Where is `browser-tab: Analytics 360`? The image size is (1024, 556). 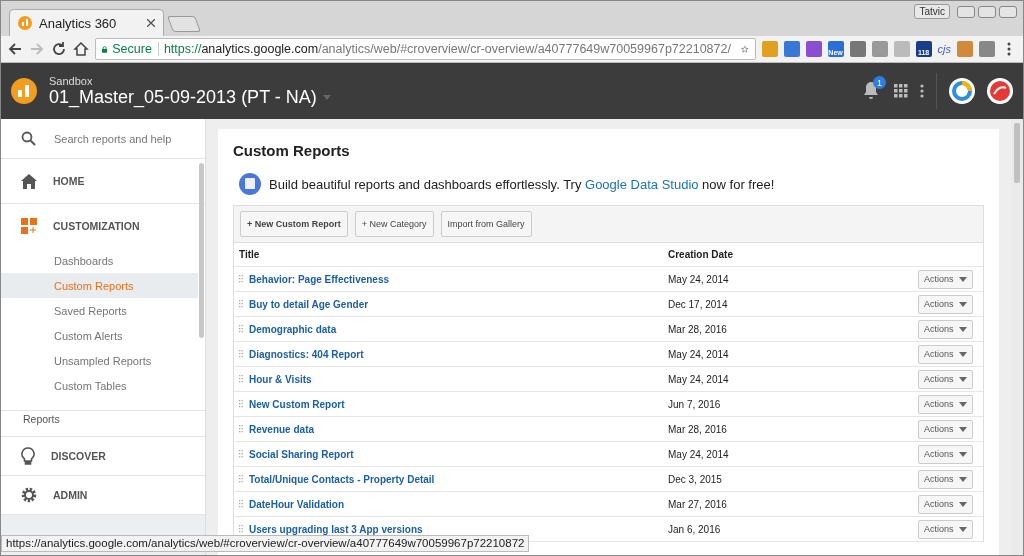
browser-tab: Analytics 360 is located at coordinates (86, 22).